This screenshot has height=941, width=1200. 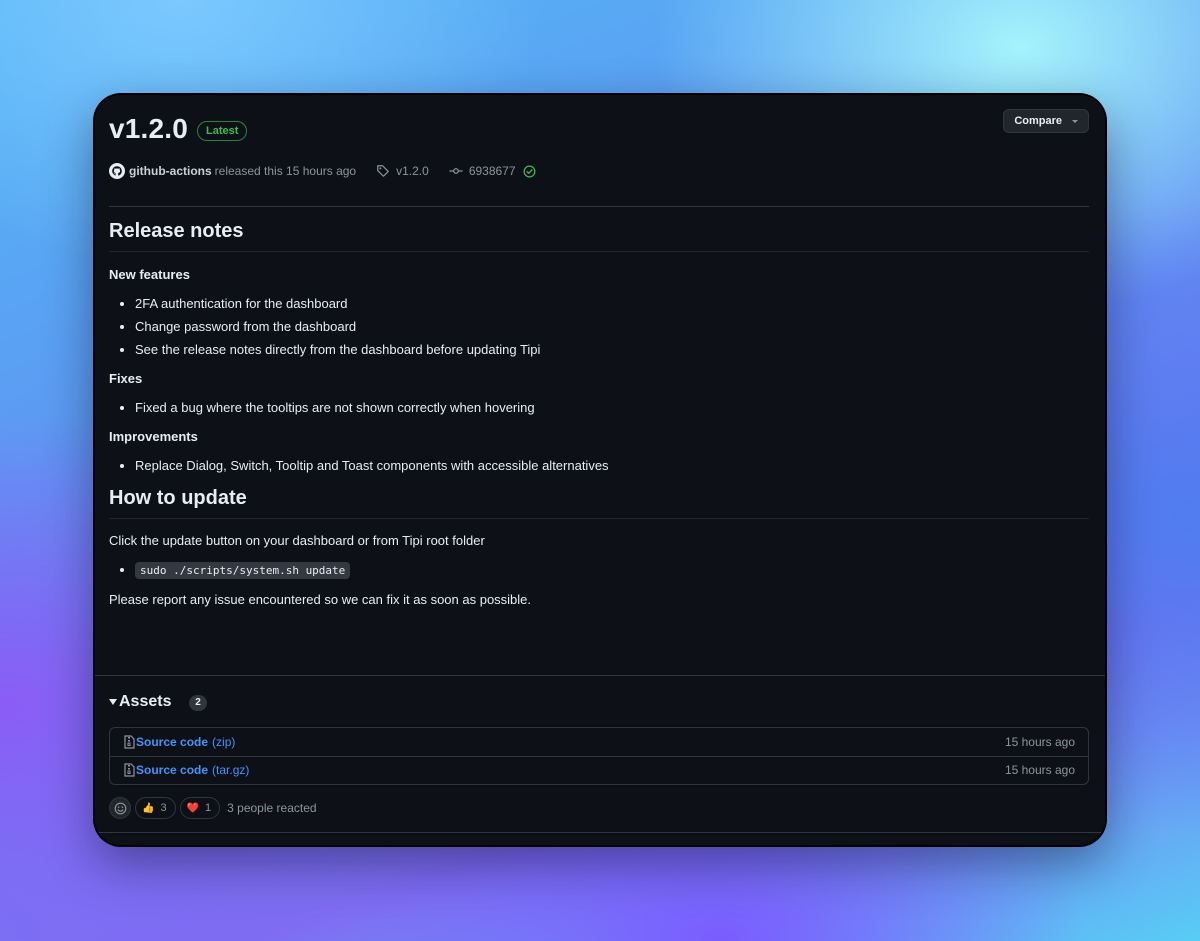 I want to click on compare-button: Compare, so click(x=1046, y=121).